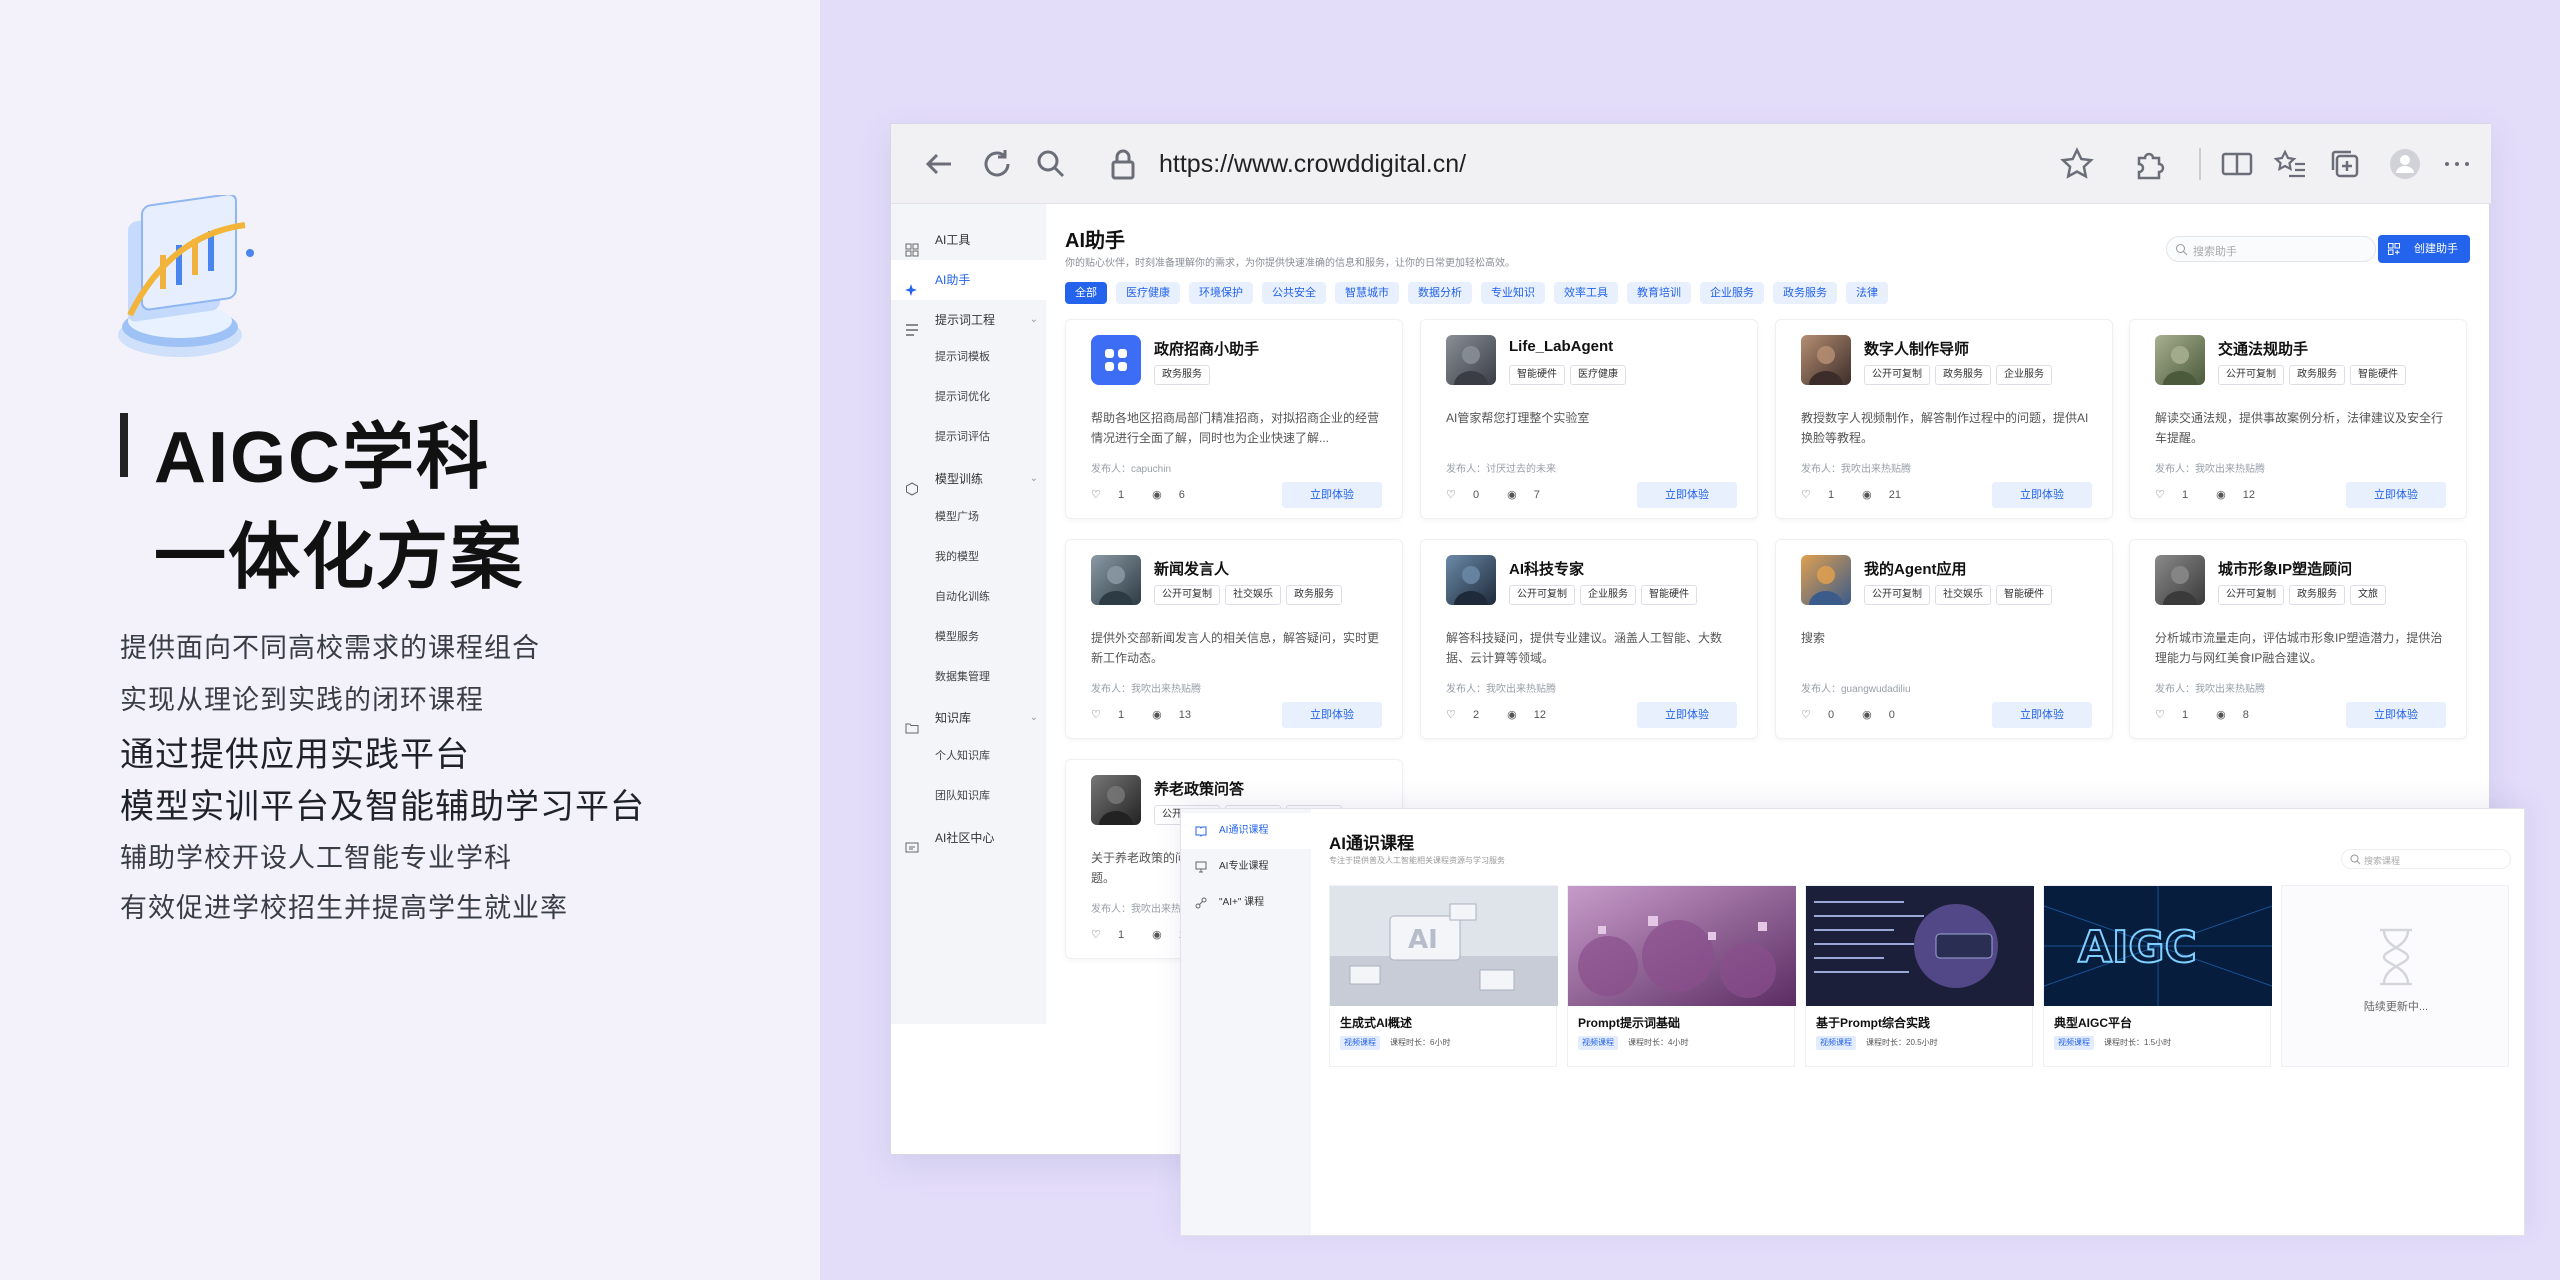 Image resolution: width=2560 pixels, height=1280 pixels. I want to click on course-nav-ai-plus: "AI+" 课程, so click(1246, 903).